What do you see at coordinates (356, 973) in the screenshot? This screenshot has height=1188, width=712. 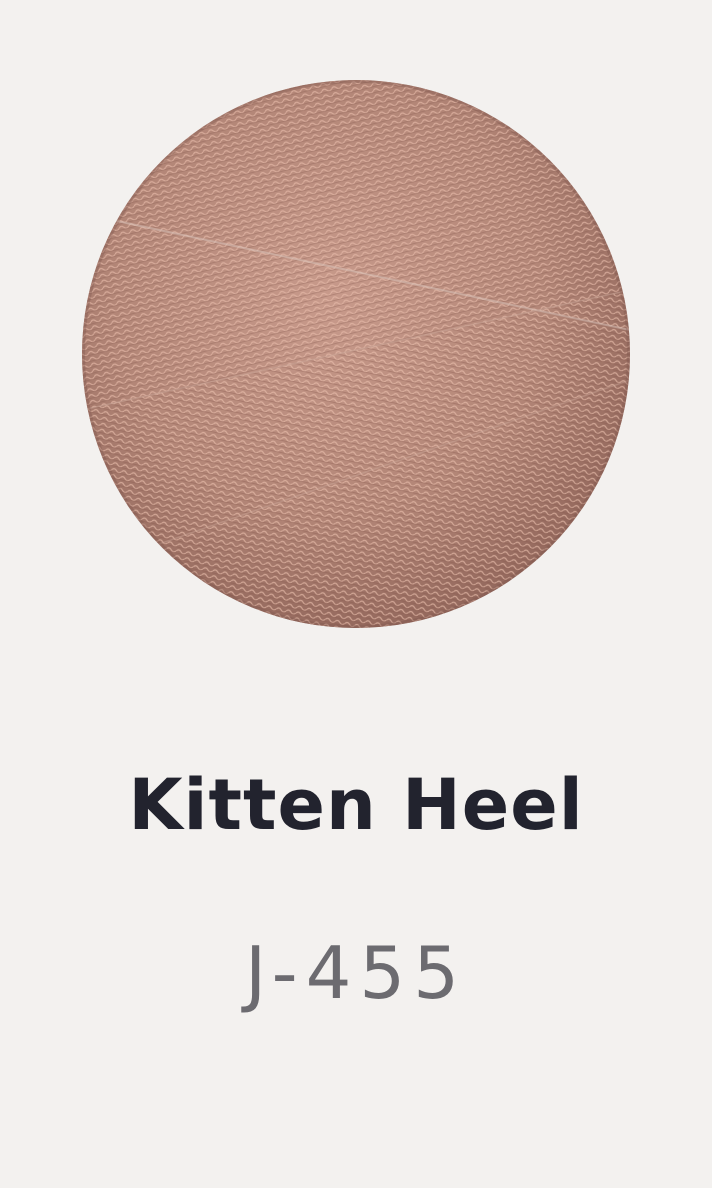 I see `color-code: J-455` at bounding box center [356, 973].